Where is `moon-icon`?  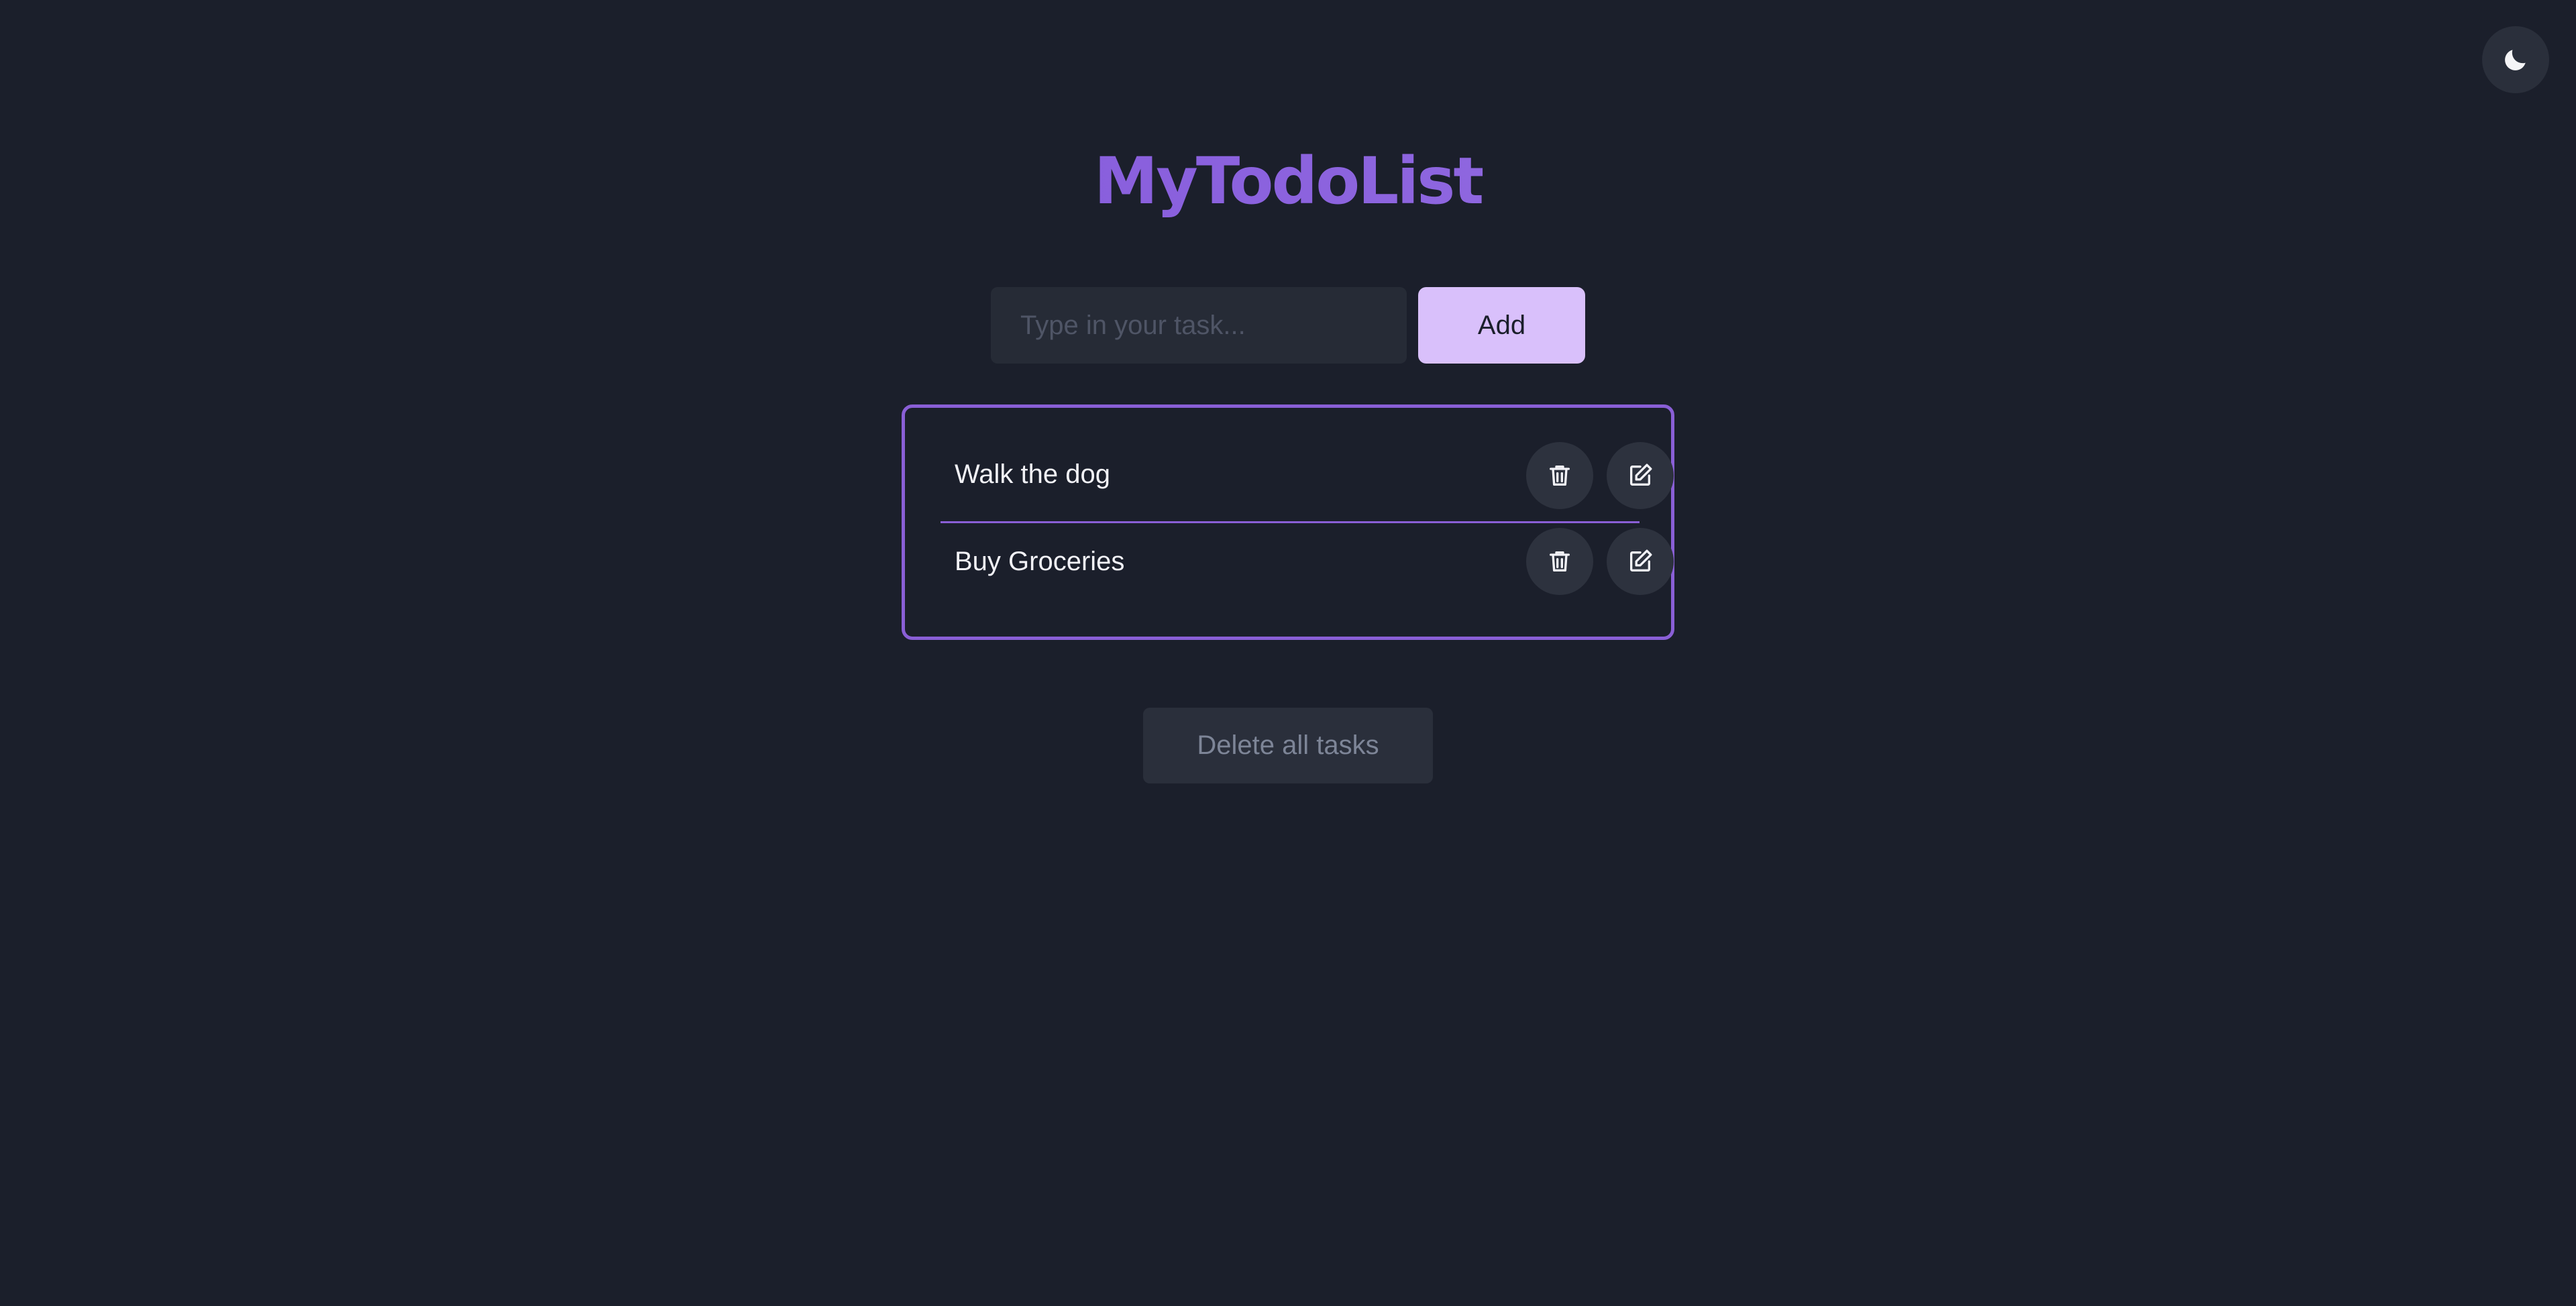 moon-icon is located at coordinates (2515, 59).